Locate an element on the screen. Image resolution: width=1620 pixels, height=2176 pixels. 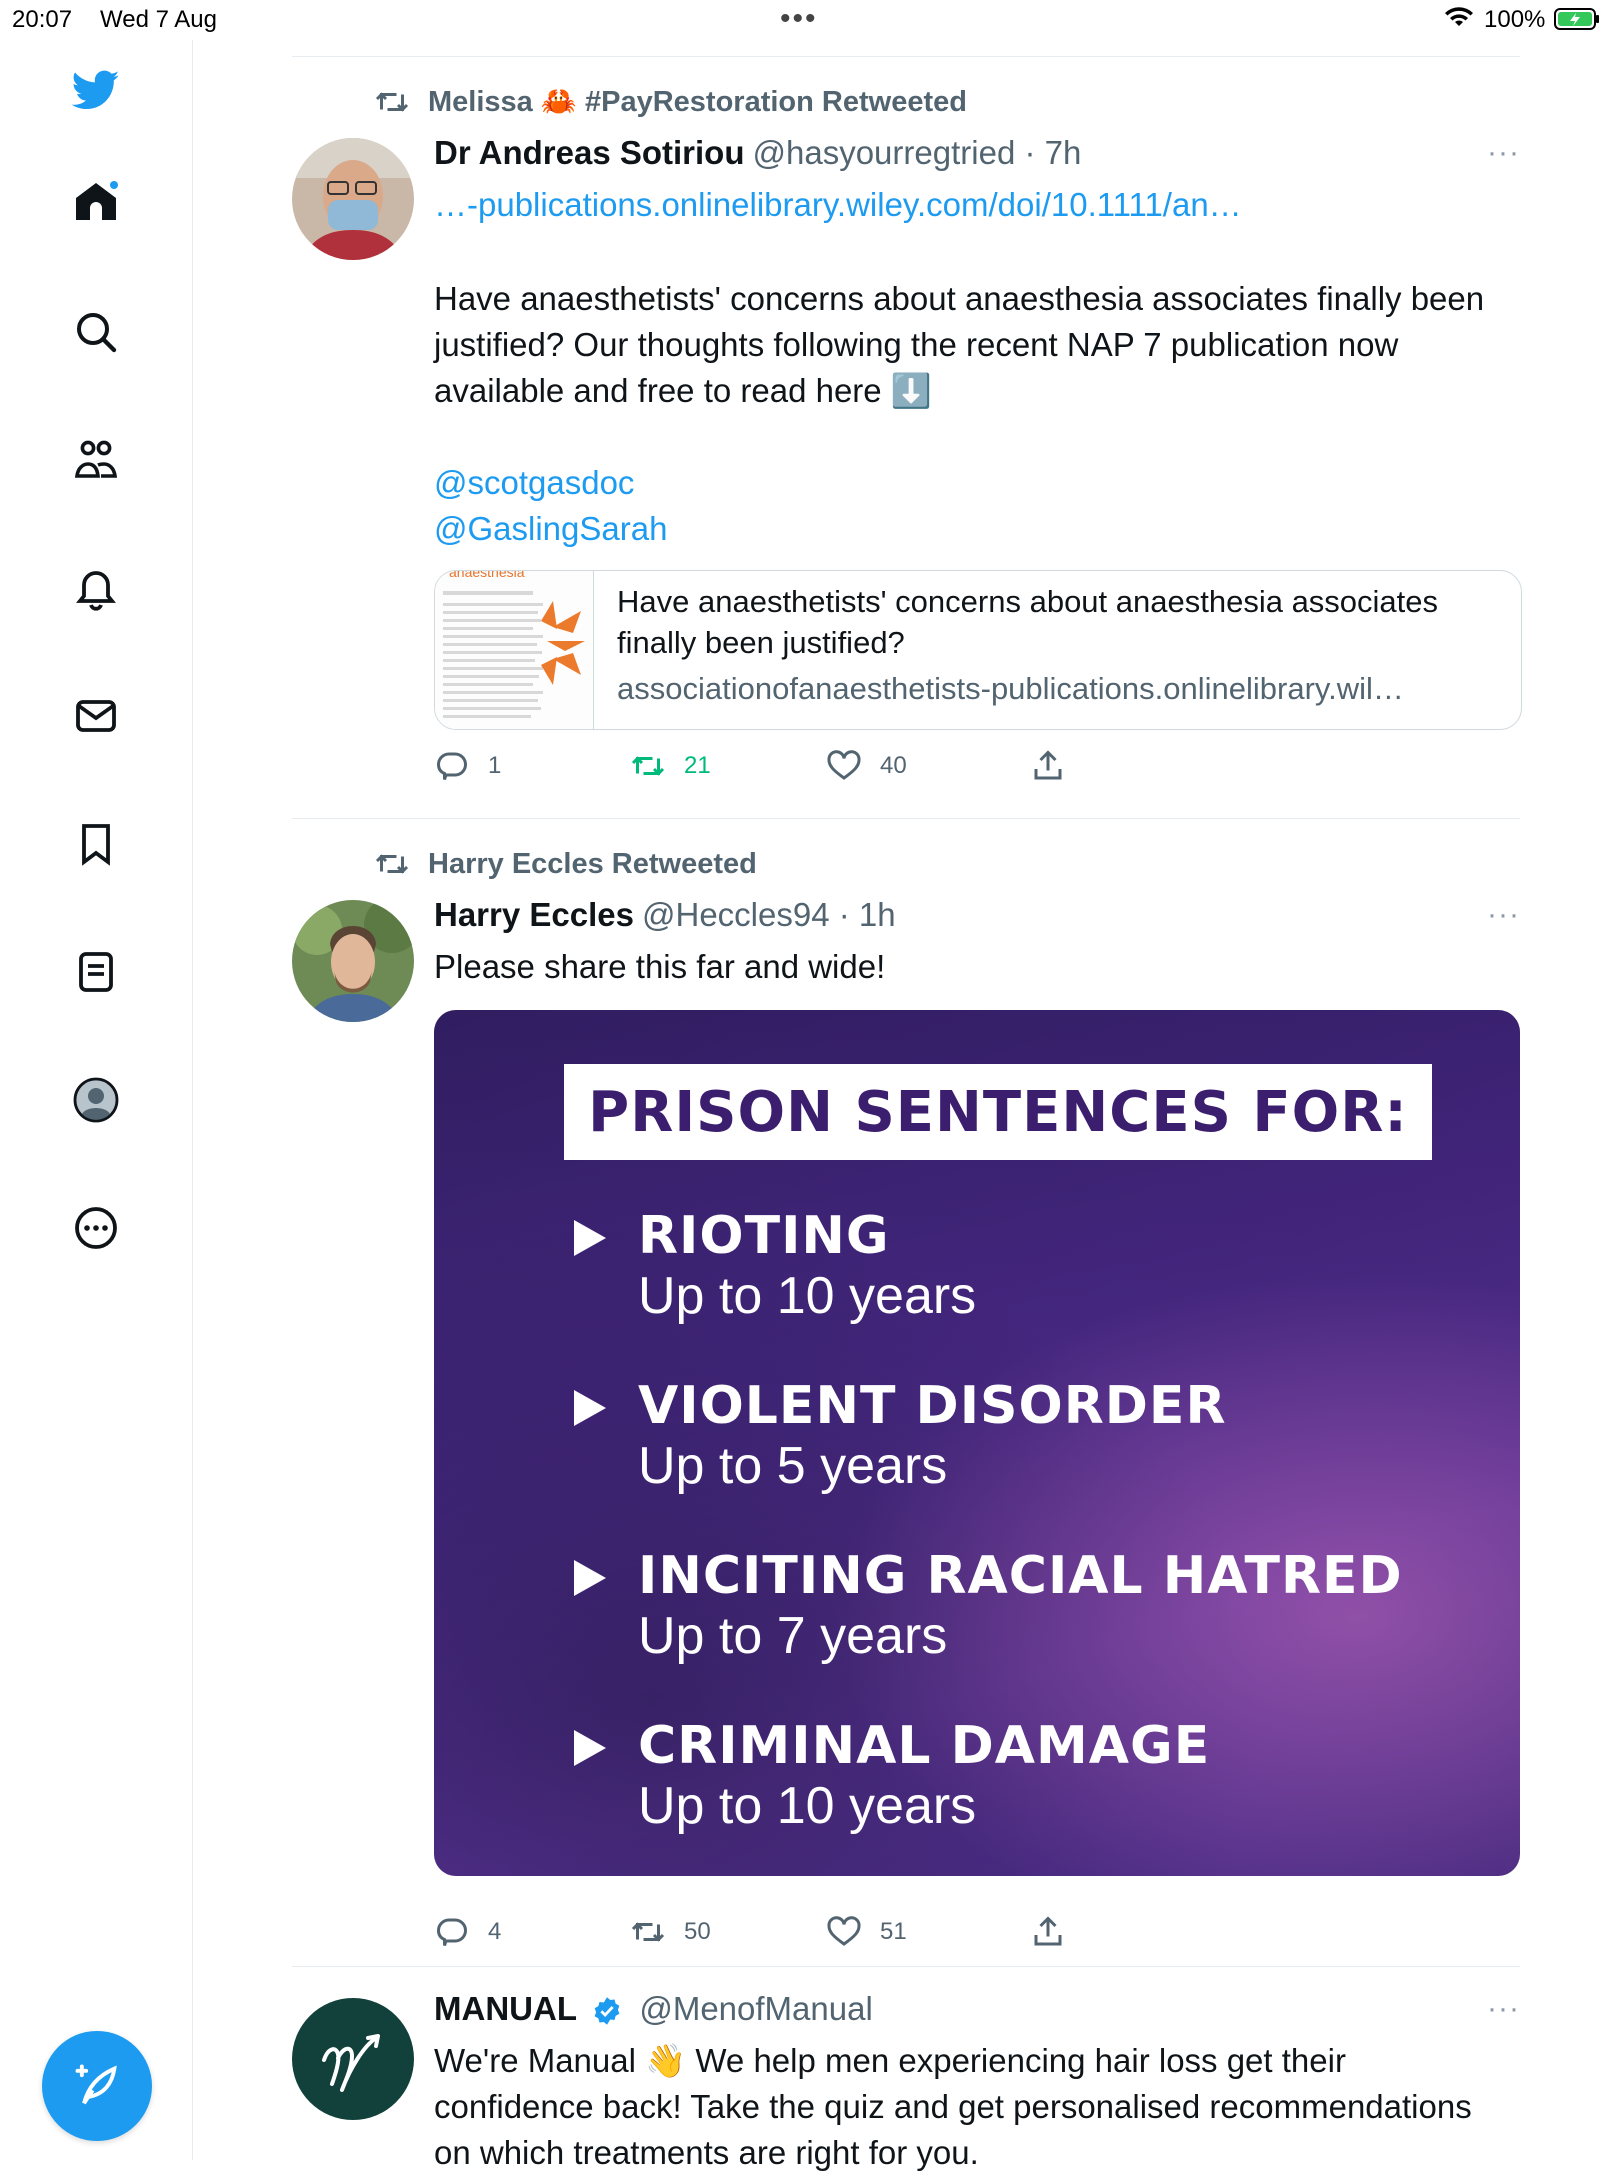
sidebar is located at coordinates (96, 1100).